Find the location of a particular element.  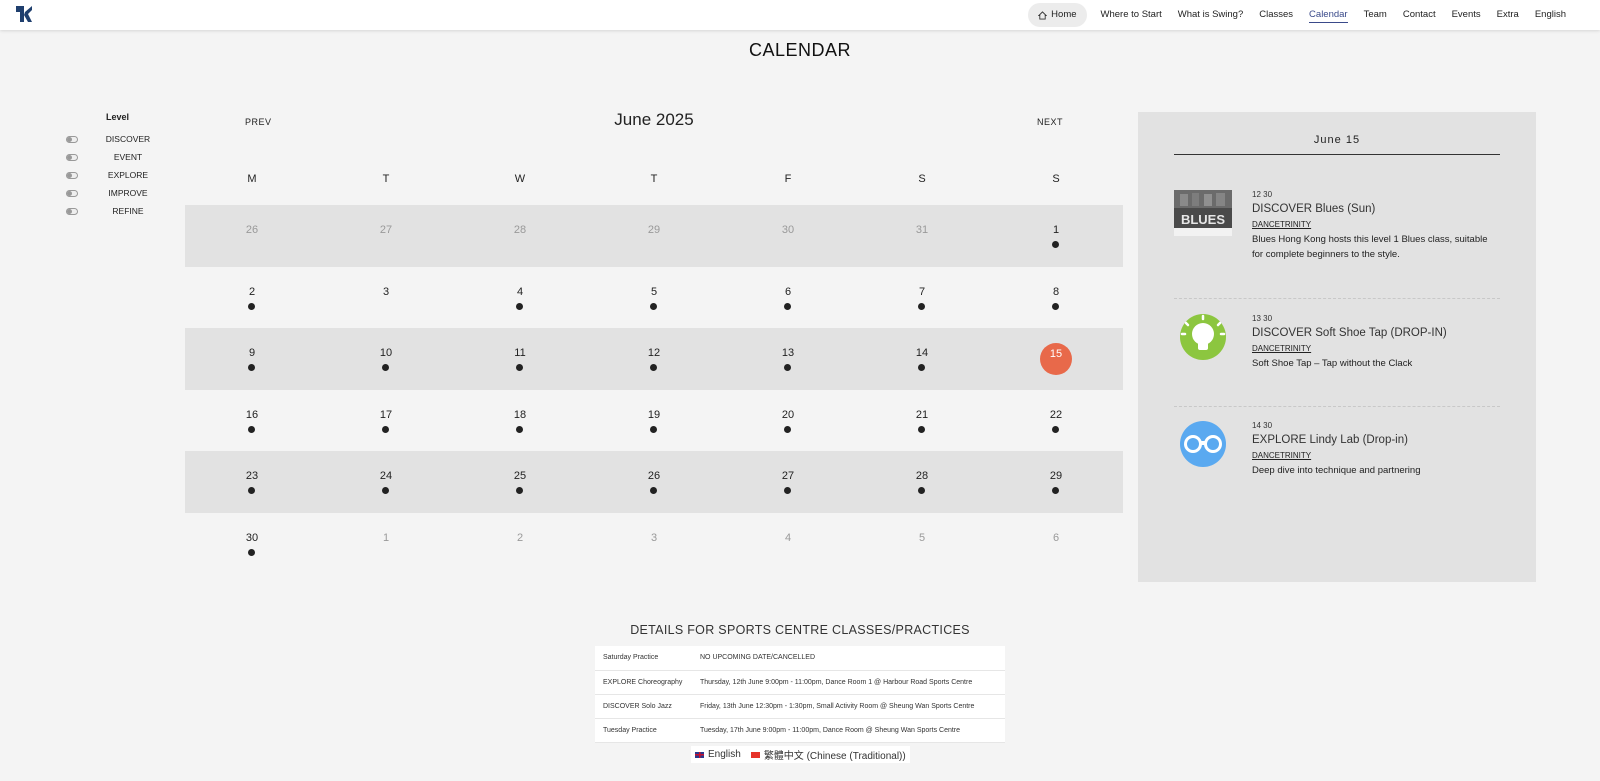

nav-item-contact: Contact is located at coordinates (1419, 15).